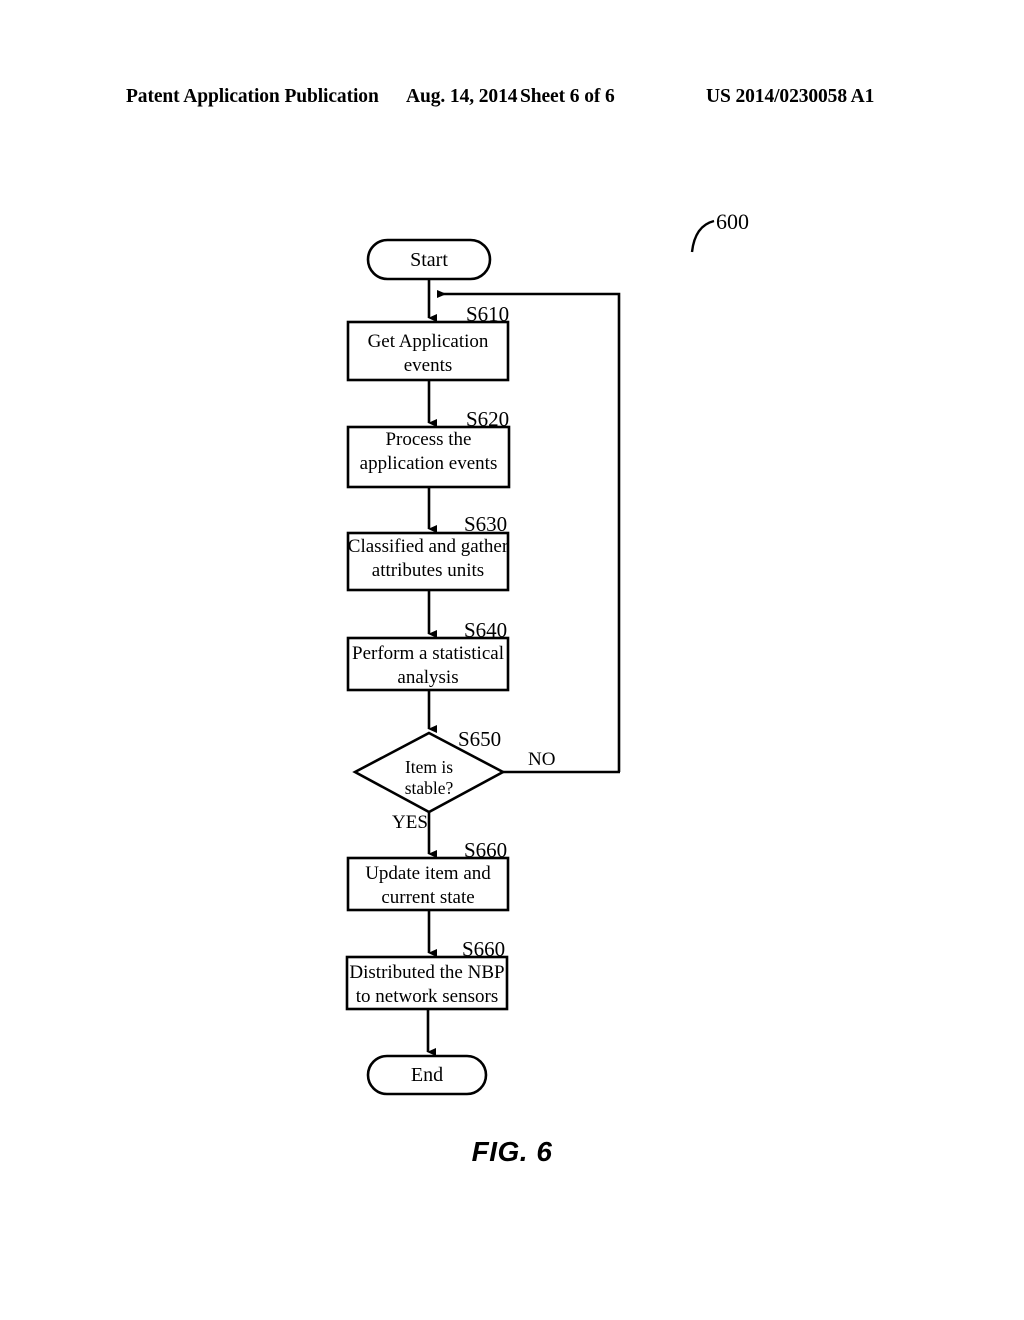 The height and width of the screenshot is (1320, 1024). Describe the element at coordinates (486, 630) in the screenshot. I see `step-label-s640: S640` at that location.